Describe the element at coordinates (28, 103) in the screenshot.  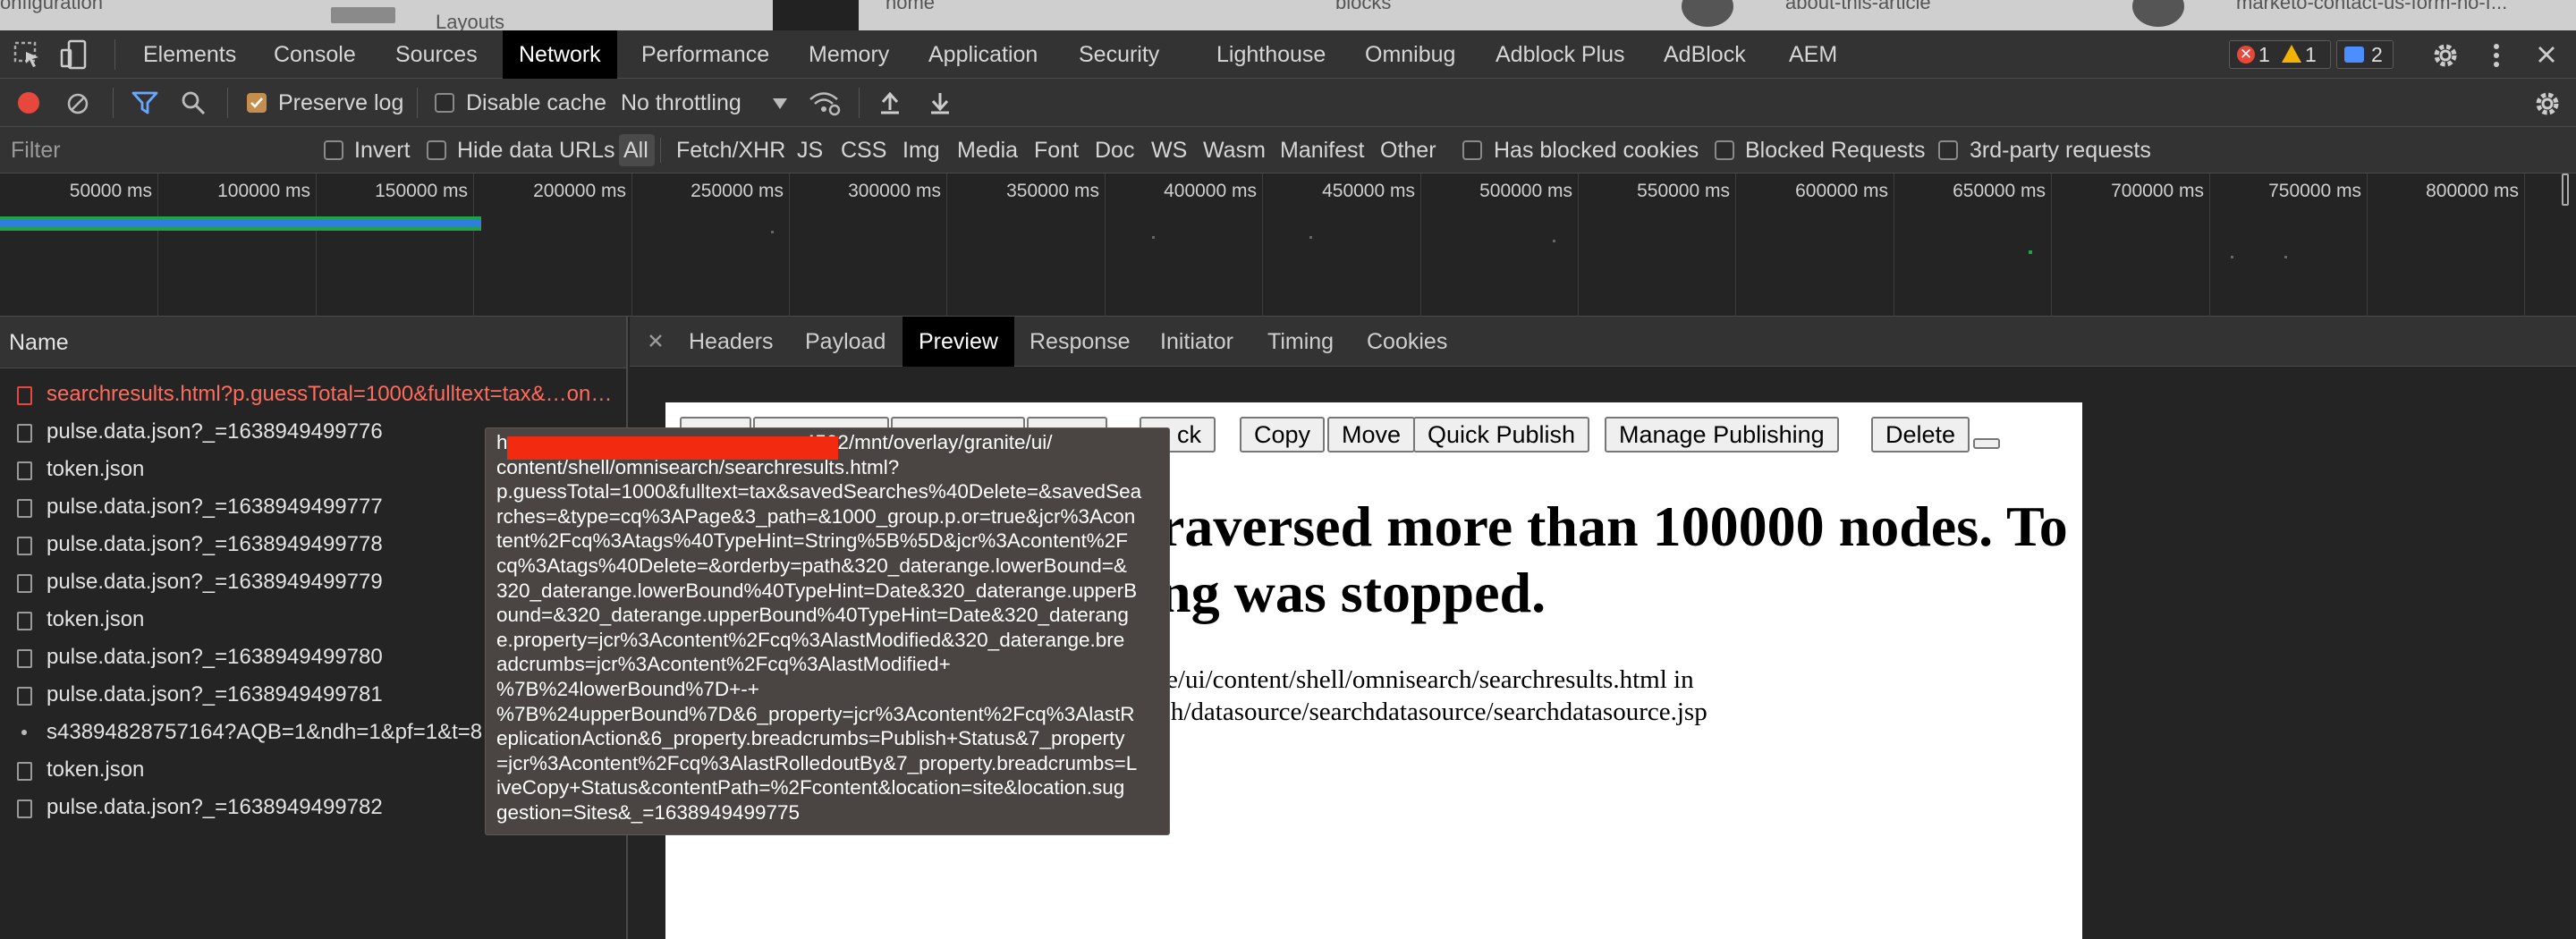
I see `record-icon` at that location.